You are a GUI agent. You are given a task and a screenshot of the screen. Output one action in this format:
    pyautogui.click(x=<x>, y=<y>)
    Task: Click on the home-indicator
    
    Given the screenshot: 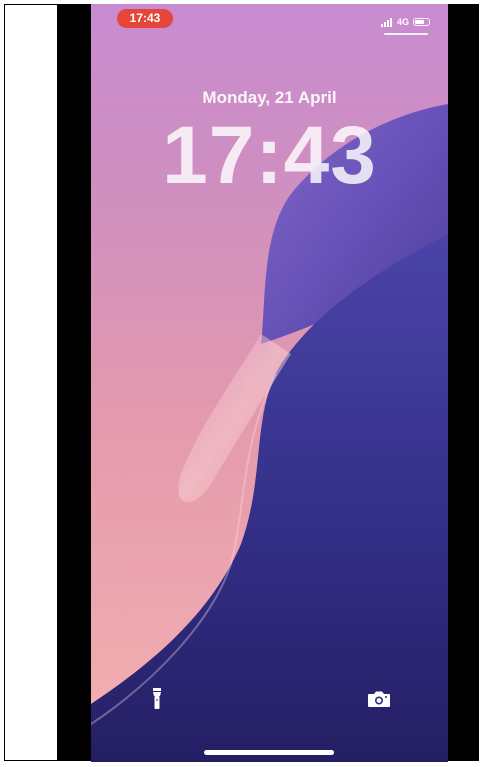 What is the action you would take?
    pyautogui.click(x=269, y=752)
    